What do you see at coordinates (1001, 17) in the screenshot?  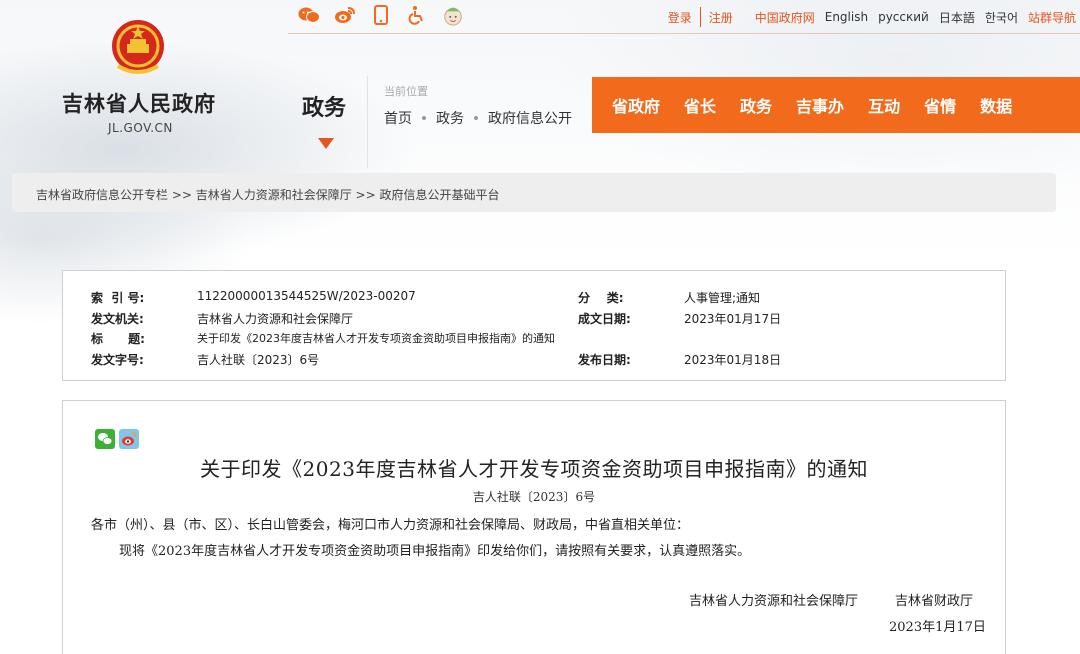 I see `korean-link: 한국어` at bounding box center [1001, 17].